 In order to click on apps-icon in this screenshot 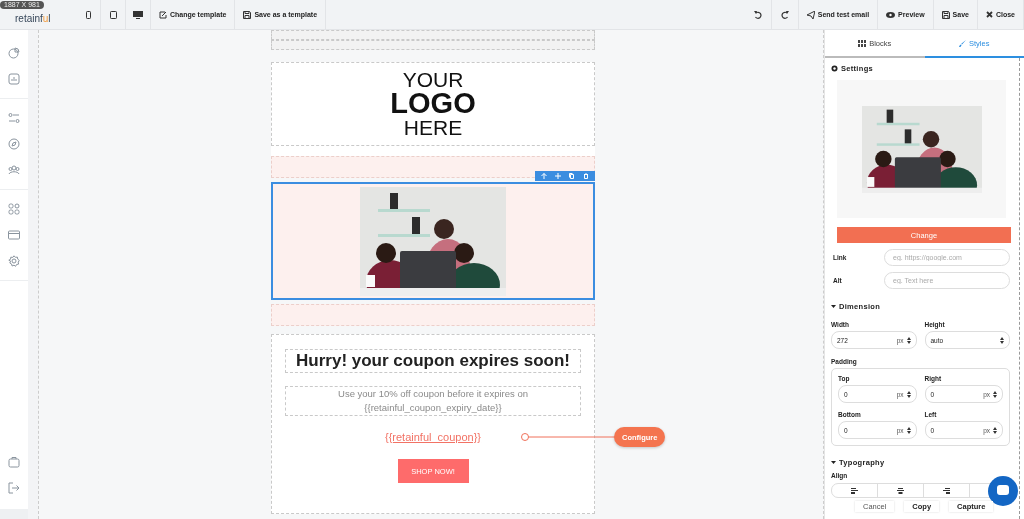, I will do `click(14, 209)`.